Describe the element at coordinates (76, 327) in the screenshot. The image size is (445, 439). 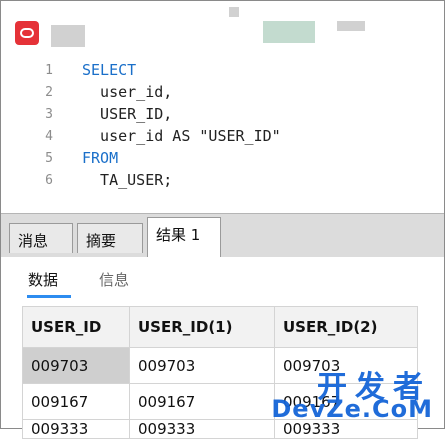
I see `column-header: USER_ID` at that location.